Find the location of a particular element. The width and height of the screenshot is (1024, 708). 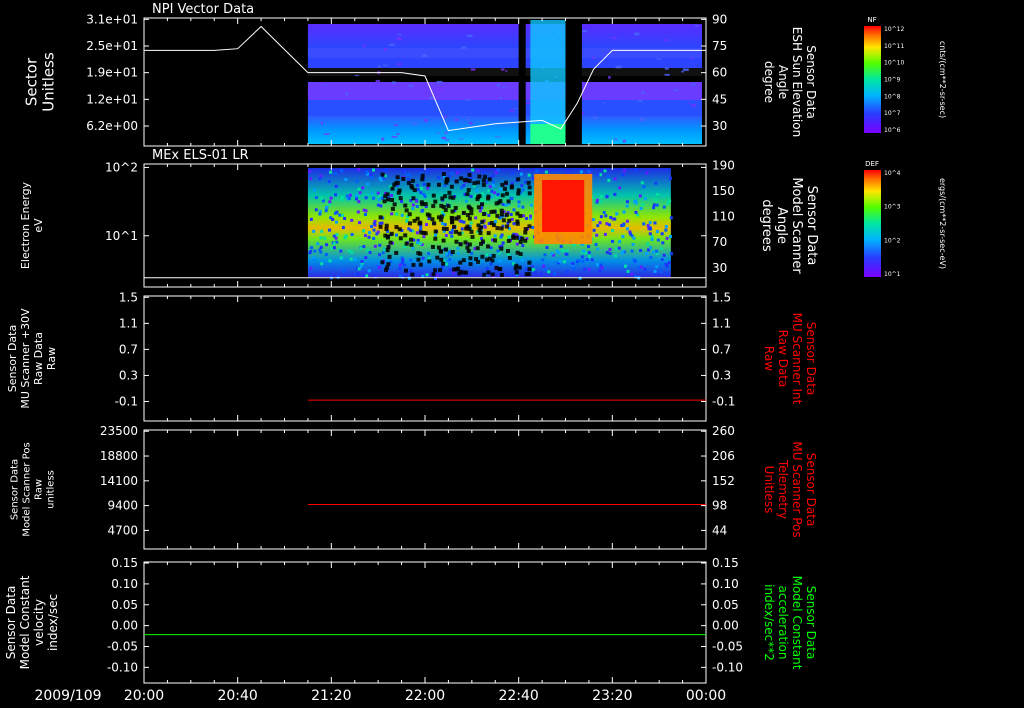

left-axis-title-mu_pos-line: Sensor Data is located at coordinates (14, 489).